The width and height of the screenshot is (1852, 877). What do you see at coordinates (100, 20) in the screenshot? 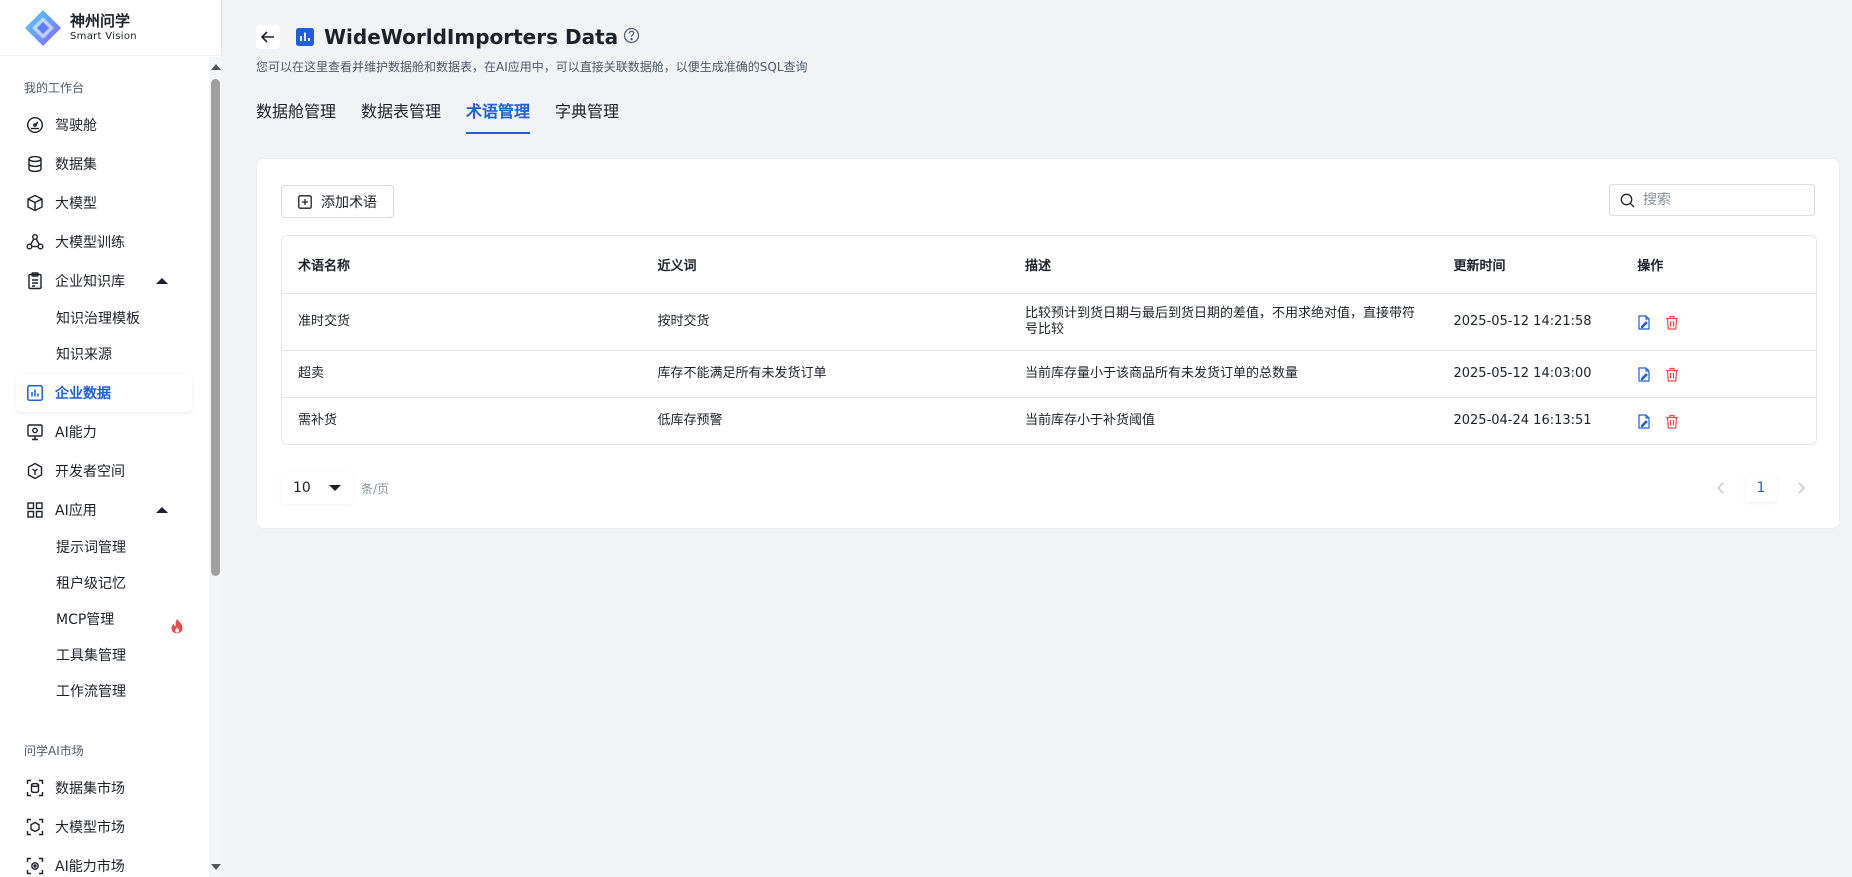
I see `brand-name: 神州问学` at bounding box center [100, 20].